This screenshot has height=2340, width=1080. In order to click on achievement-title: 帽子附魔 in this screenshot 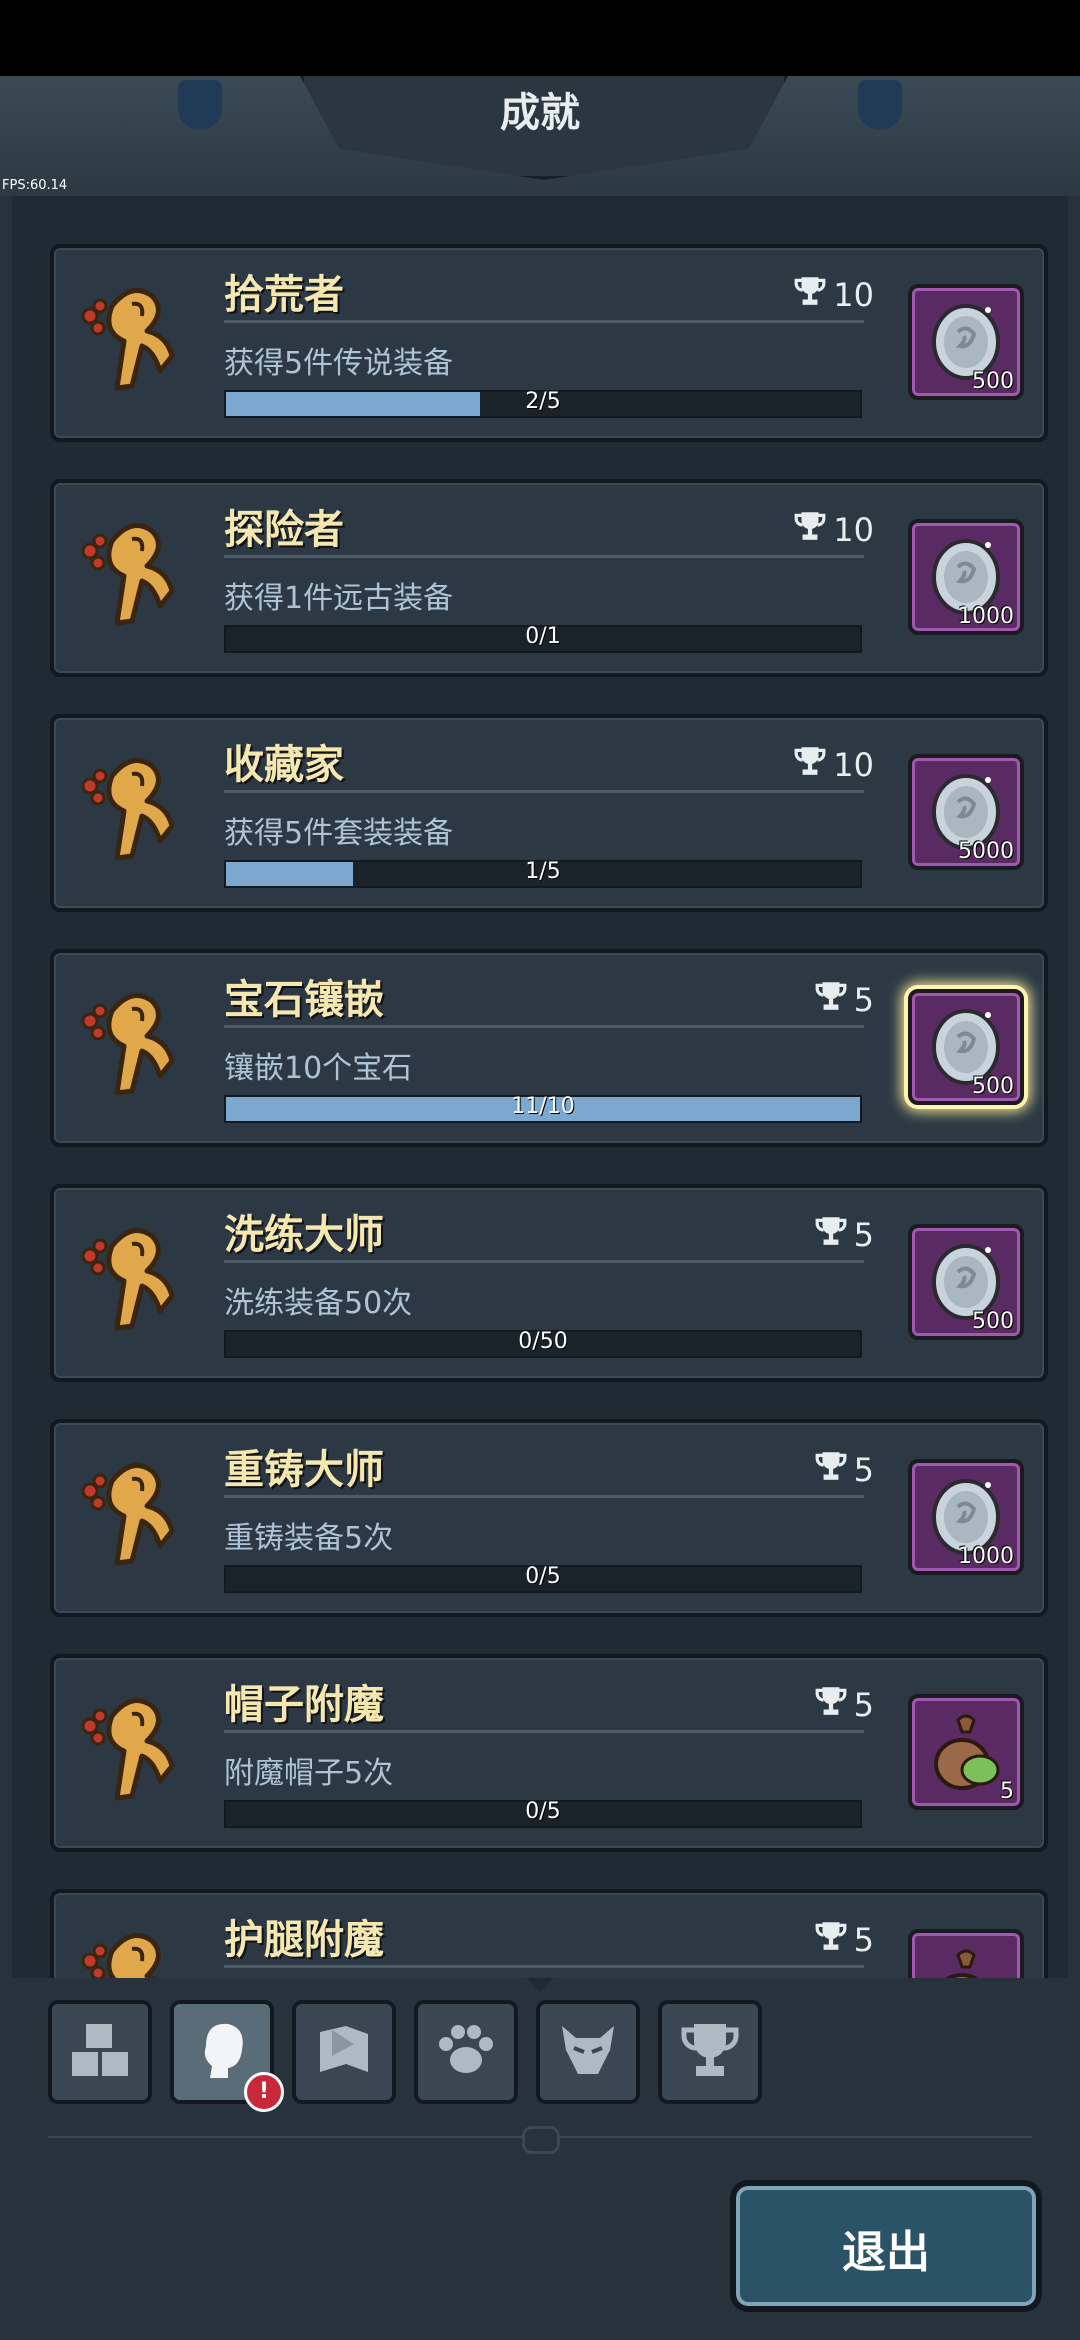, I will do `click(304, 1705)`.